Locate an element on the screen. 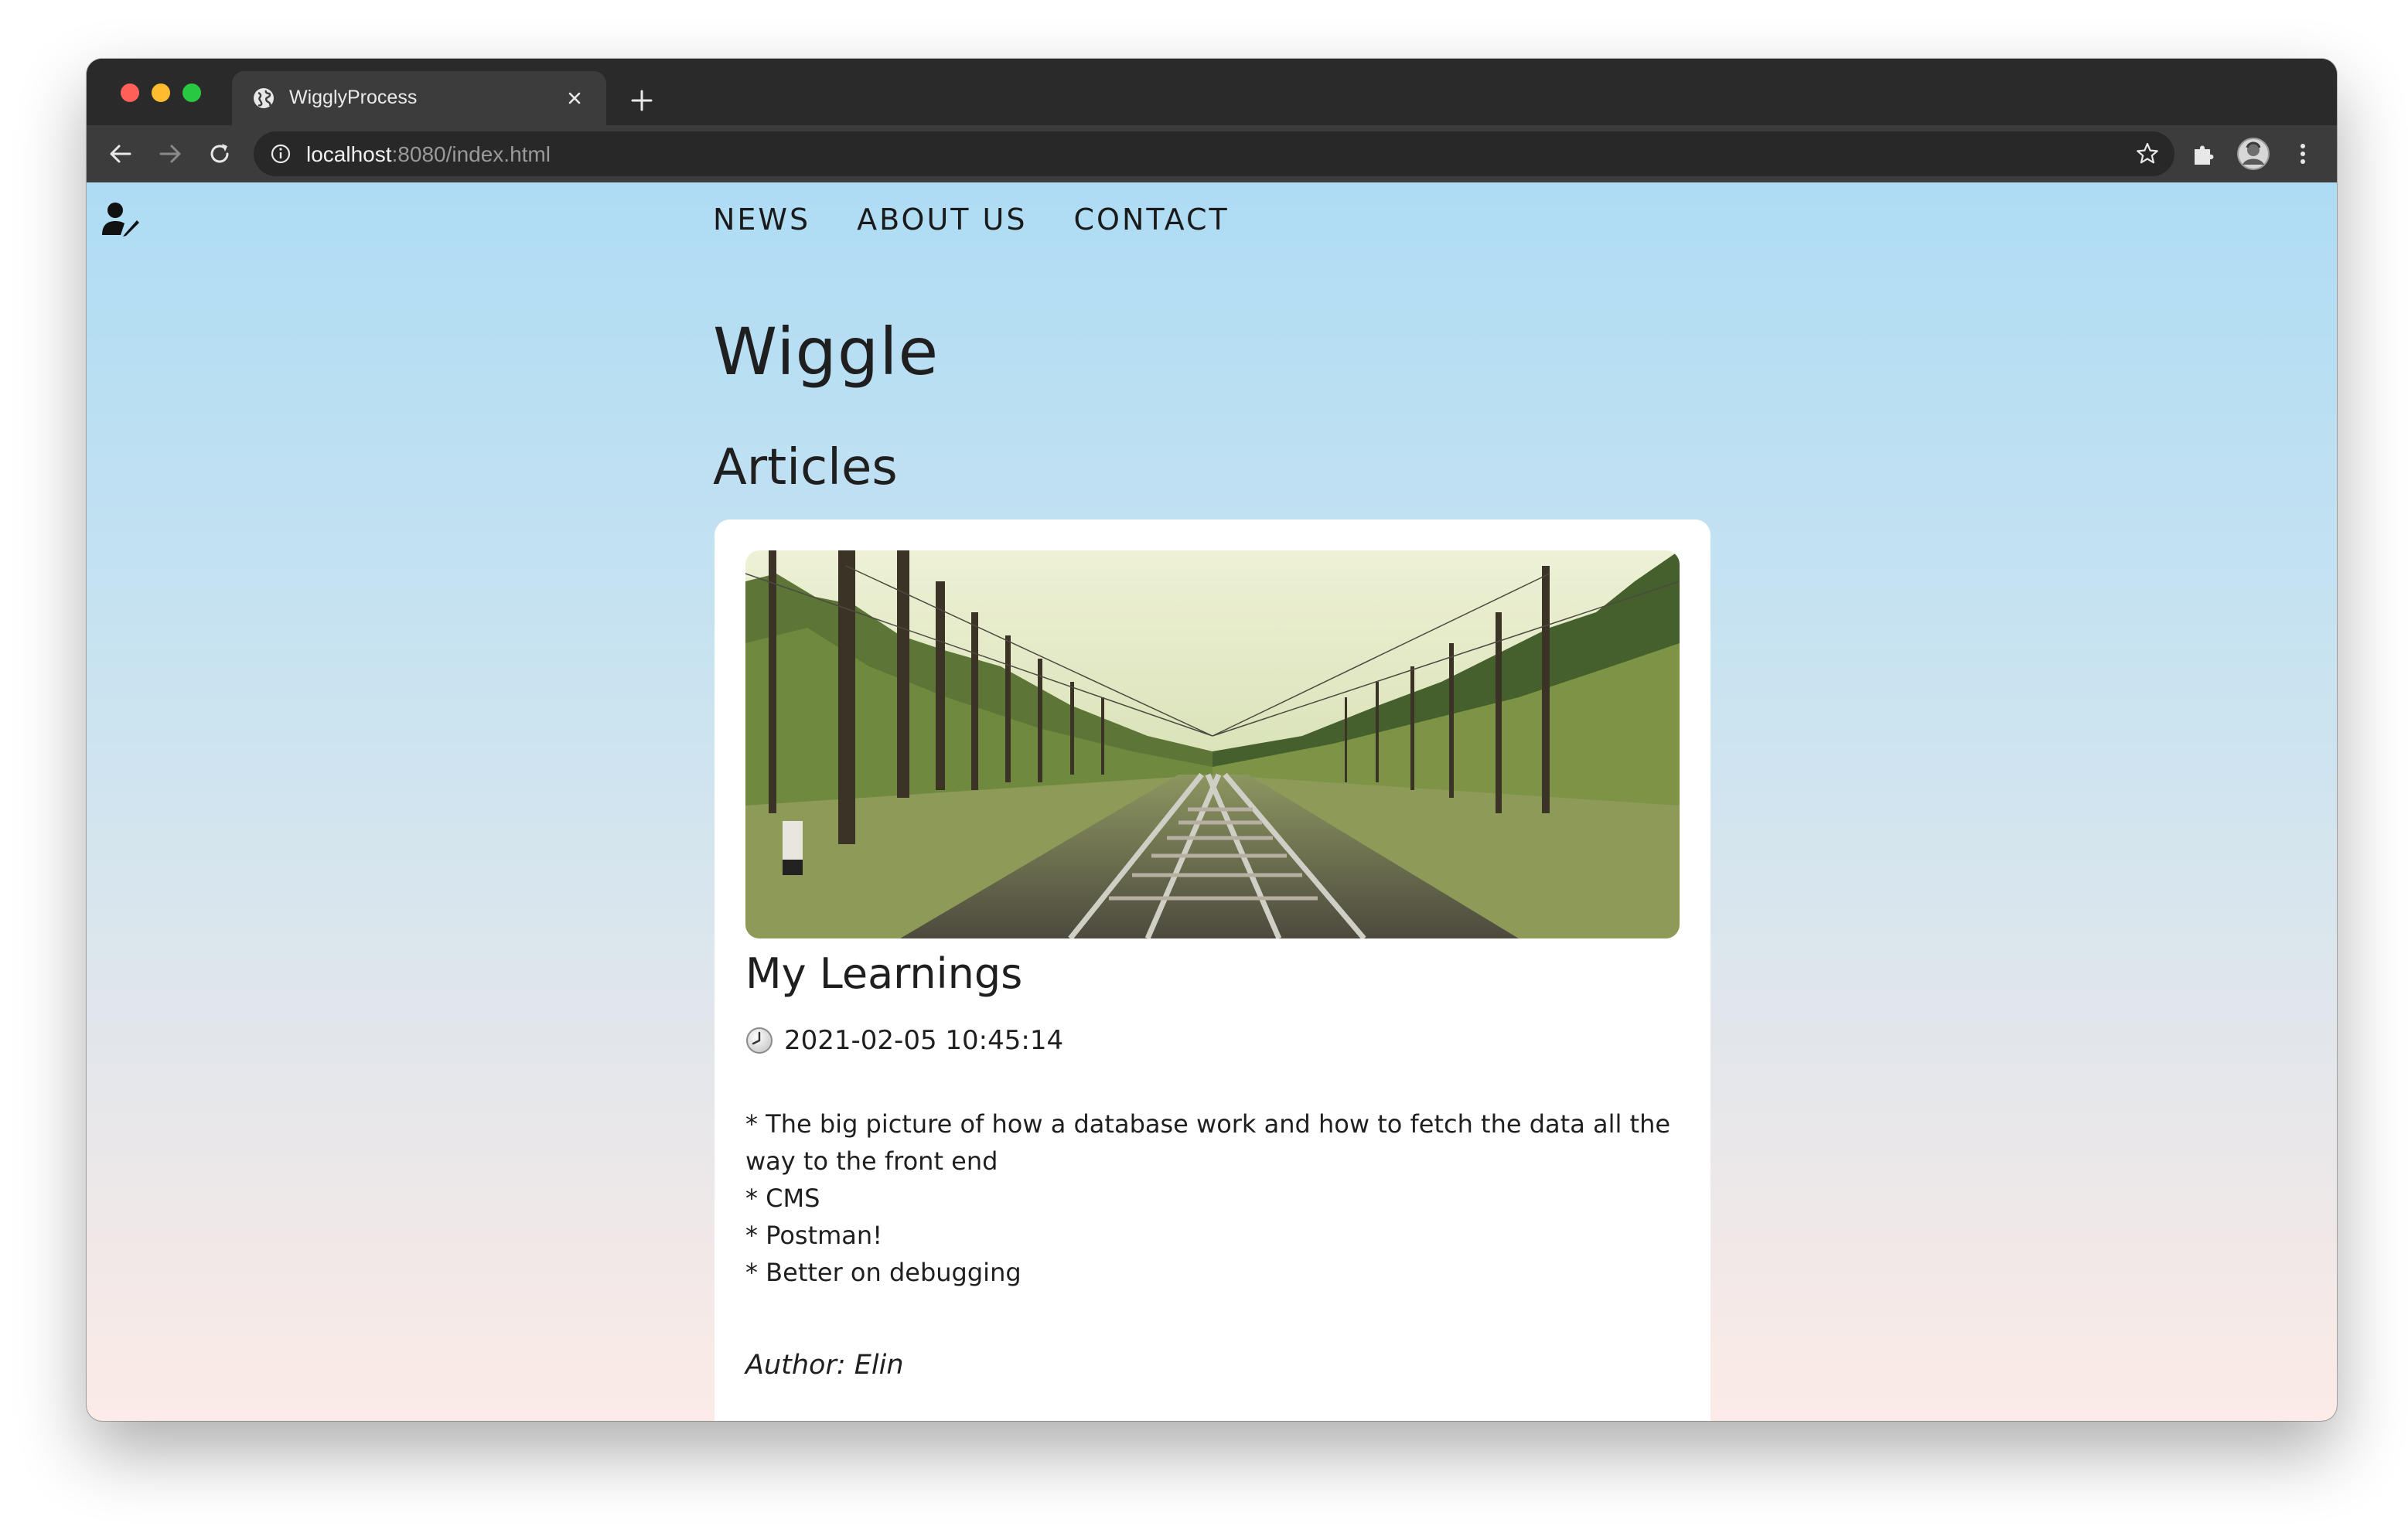 This screenshot has width=2408, height=1526. nav-news: NEWS is located at coordinates (761, 220).